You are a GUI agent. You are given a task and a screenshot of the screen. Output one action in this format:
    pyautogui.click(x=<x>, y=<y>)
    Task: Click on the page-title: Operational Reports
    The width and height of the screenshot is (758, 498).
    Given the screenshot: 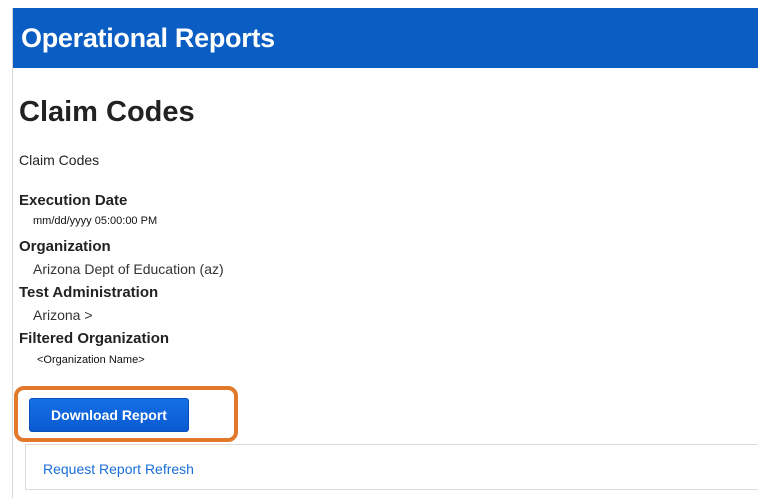 What is the action you would take?
    pyautogui.click(x=148, y=38)
    